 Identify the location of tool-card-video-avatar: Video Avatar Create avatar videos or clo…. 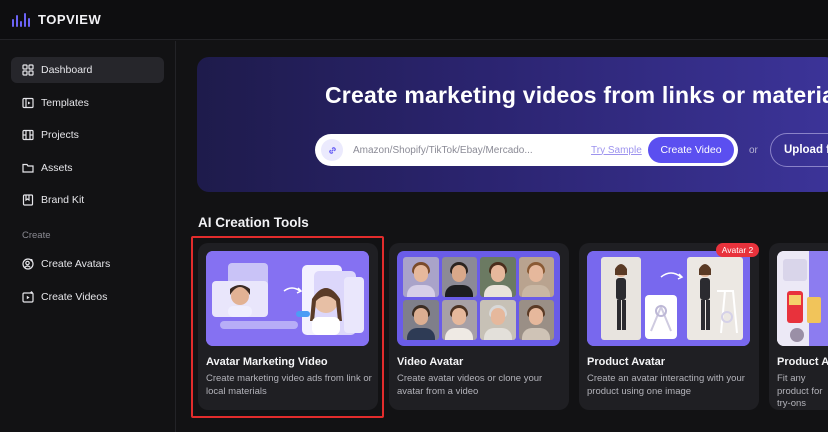
(479, 326).